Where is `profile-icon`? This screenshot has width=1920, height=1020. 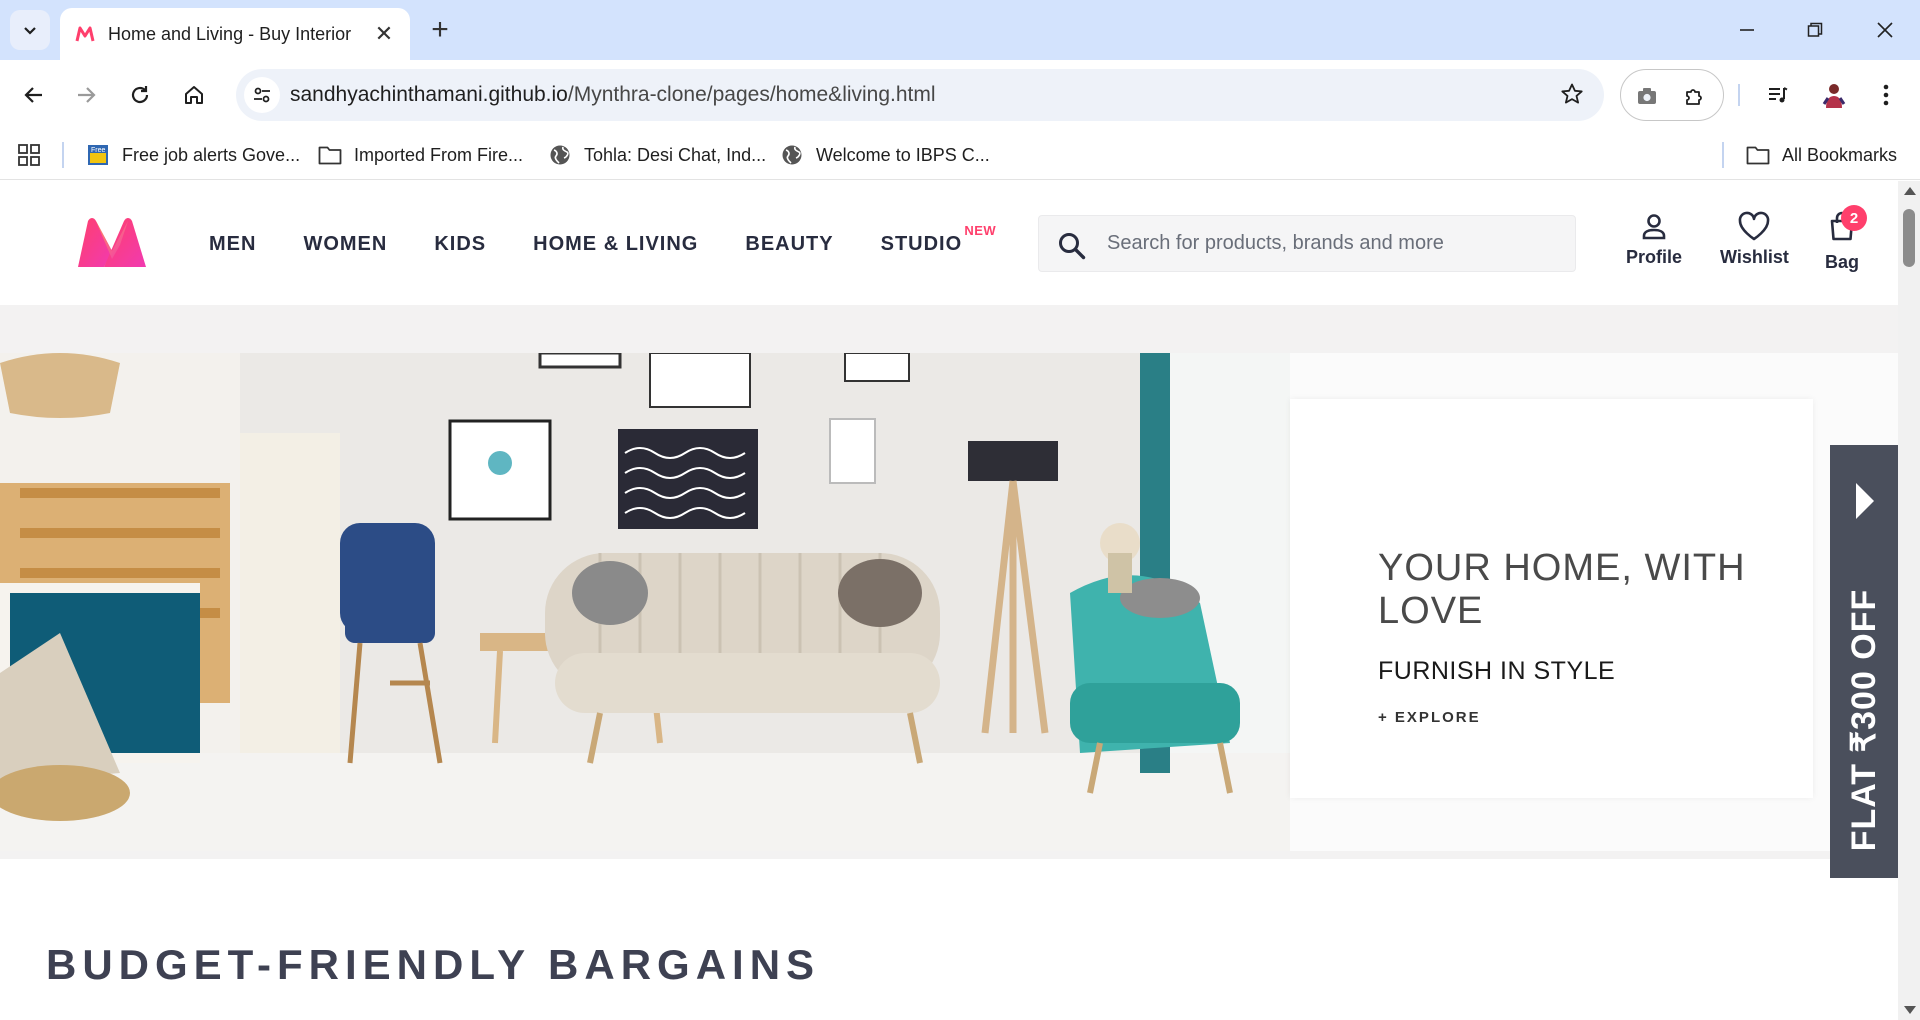
profile-icon is located at coordinates (1654, 227).